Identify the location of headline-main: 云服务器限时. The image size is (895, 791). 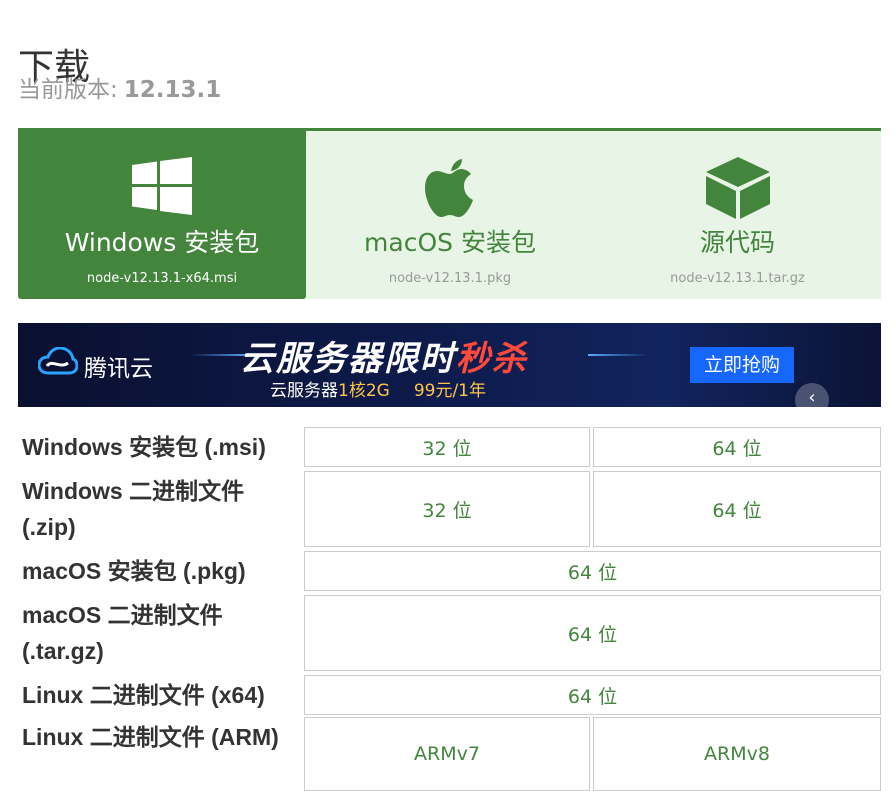
(348, 359).